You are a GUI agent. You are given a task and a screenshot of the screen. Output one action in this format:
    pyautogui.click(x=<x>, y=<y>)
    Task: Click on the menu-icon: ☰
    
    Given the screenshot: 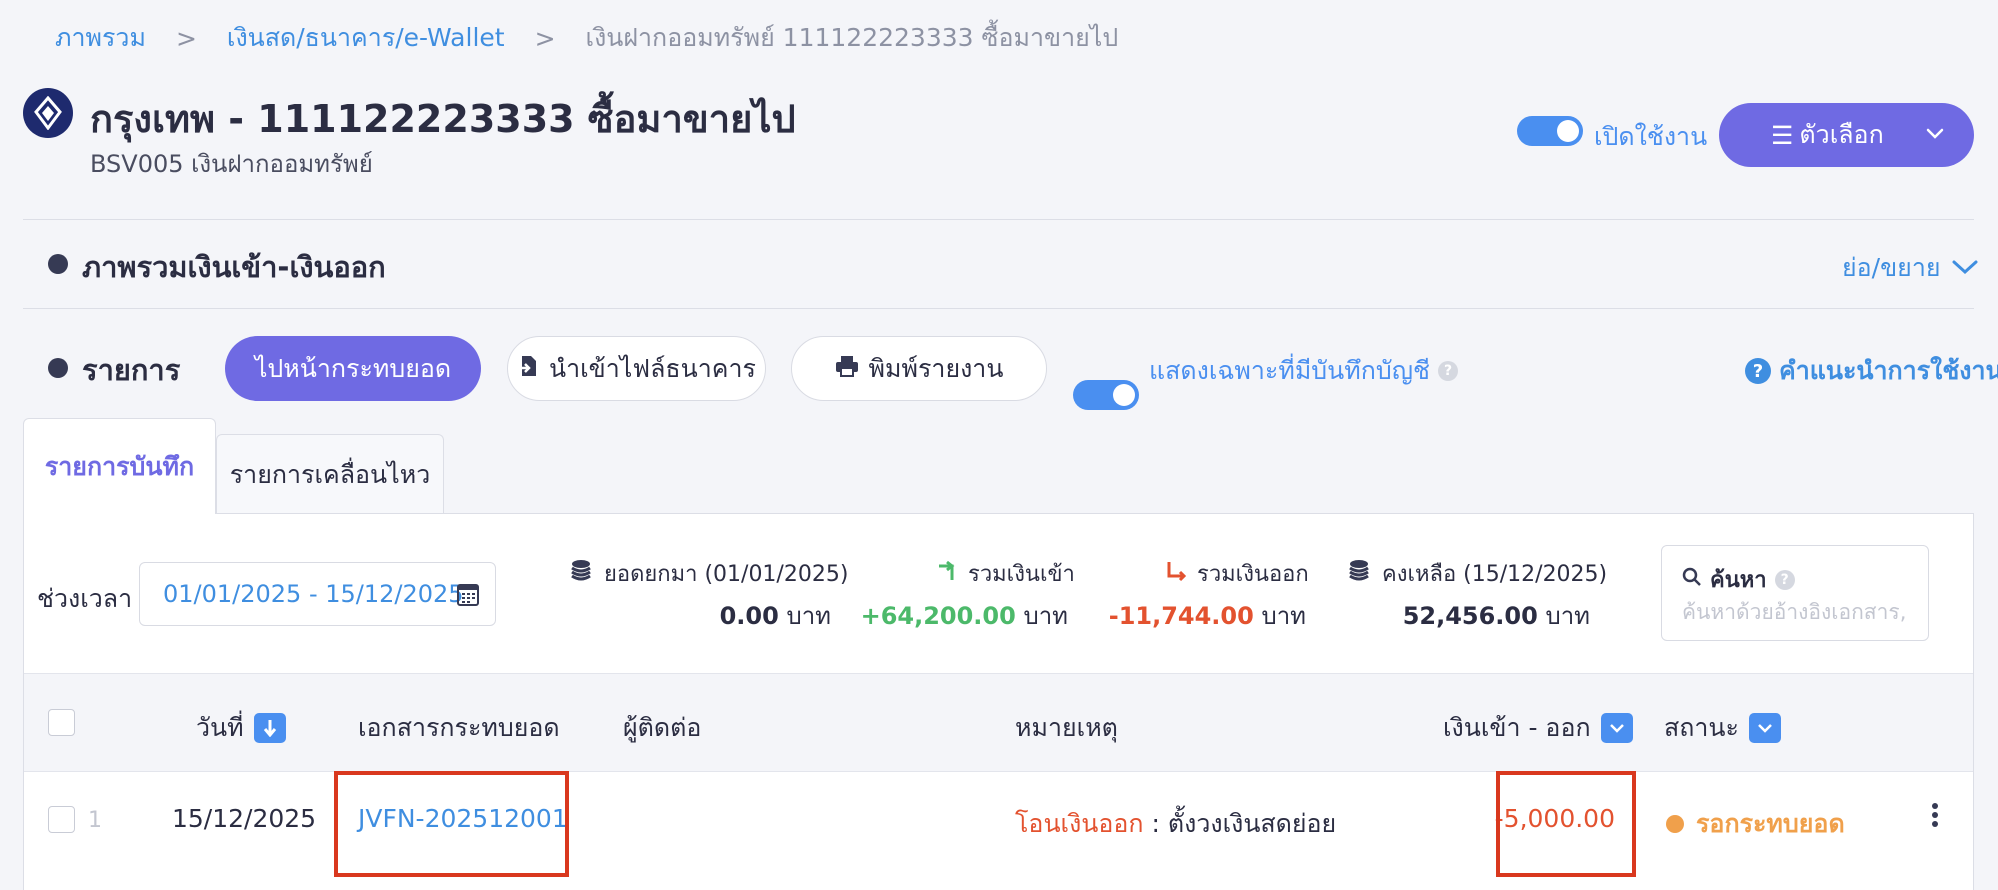 What is the action you would take?
    pyautogui.click(x=1782, y=135)
    